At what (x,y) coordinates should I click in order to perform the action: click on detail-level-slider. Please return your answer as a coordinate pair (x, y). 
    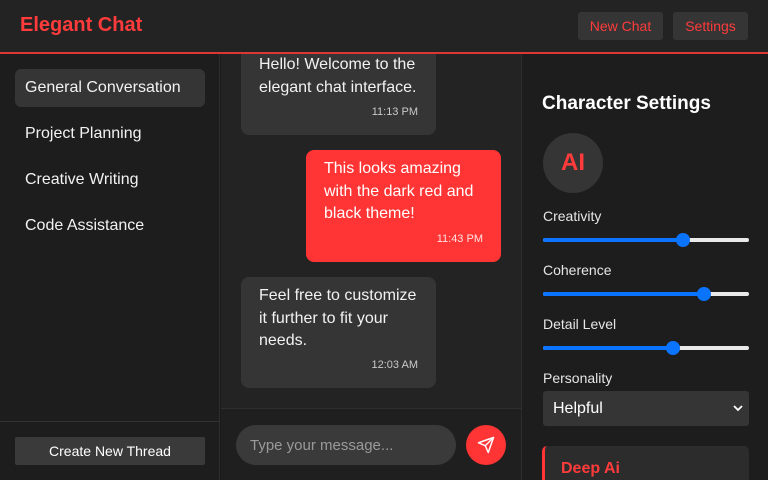
    Looking at the image, I should click on (646, 348).